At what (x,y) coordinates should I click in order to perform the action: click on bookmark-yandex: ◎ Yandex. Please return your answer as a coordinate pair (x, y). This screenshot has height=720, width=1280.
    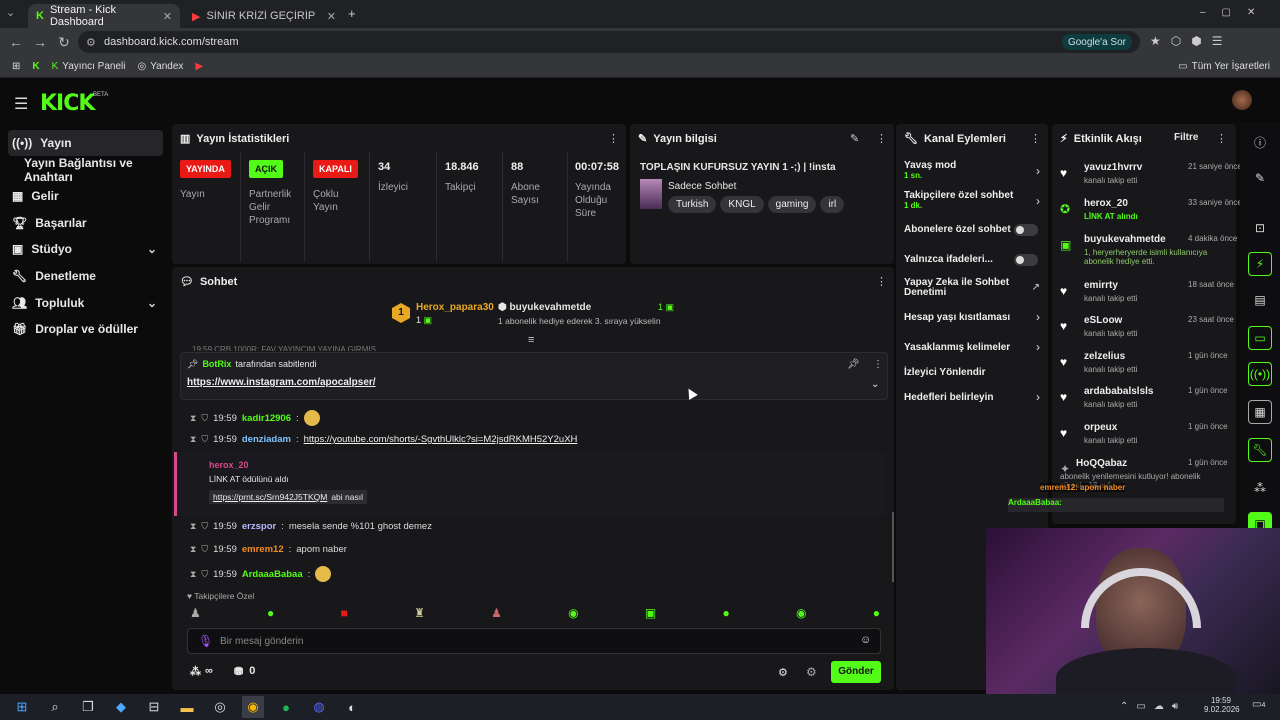
    Looking at the image, I should click on (160, 66).